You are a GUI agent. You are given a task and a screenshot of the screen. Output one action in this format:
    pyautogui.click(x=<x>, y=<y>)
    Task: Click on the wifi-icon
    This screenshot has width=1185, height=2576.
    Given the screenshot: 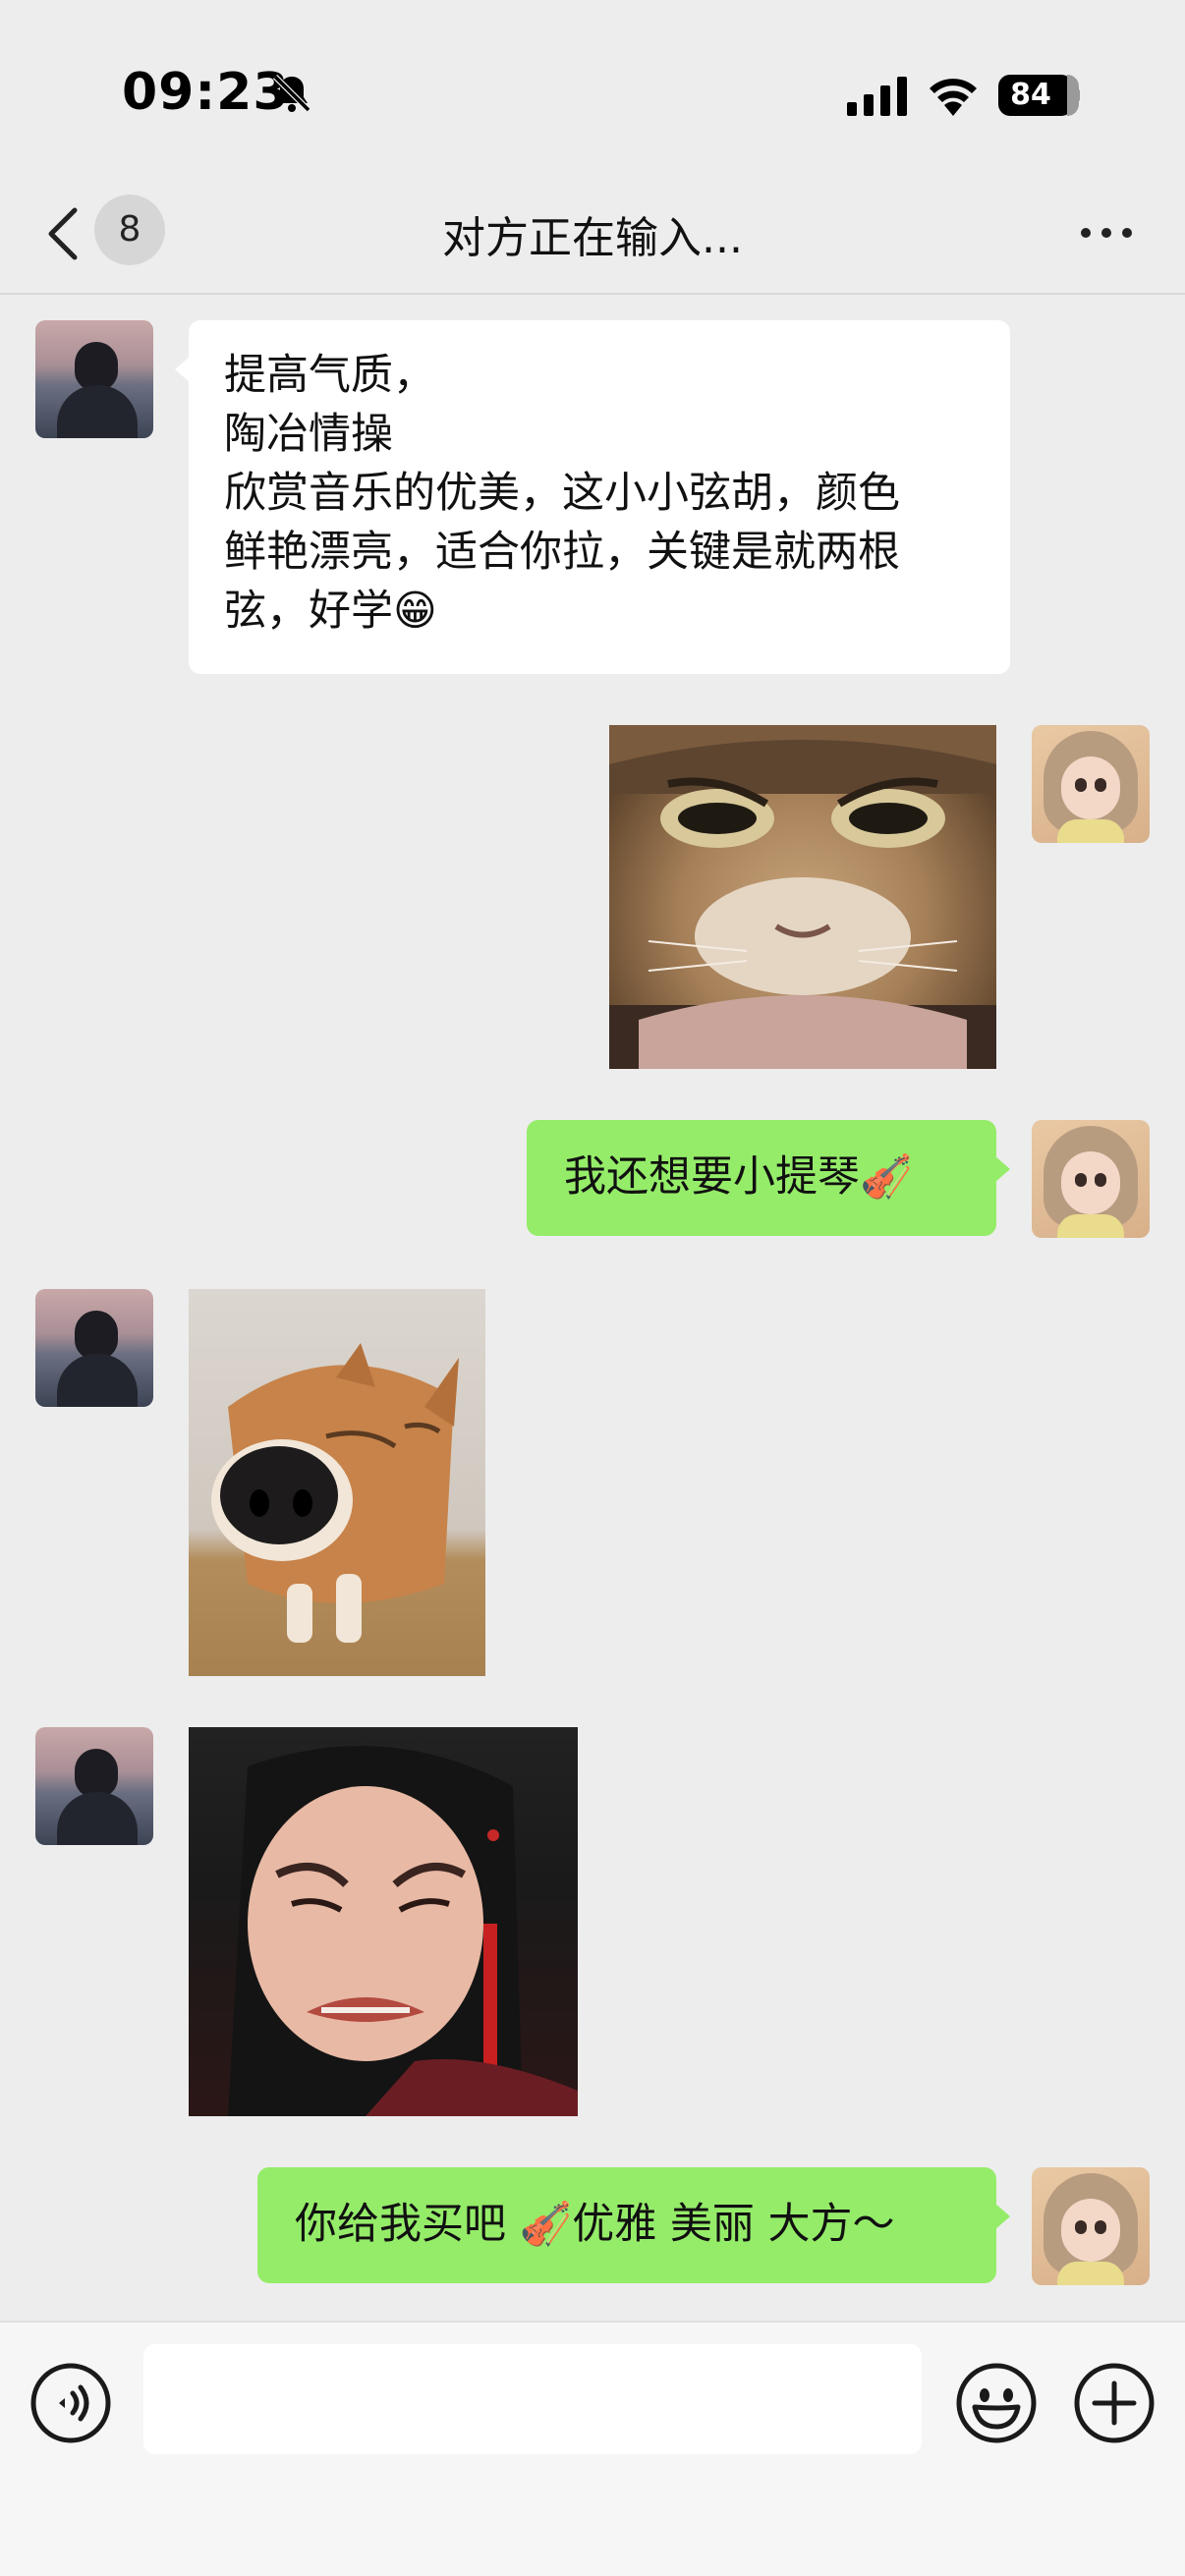 What is the action you would take?
    pyautogui.click(x=954, y=97)
    